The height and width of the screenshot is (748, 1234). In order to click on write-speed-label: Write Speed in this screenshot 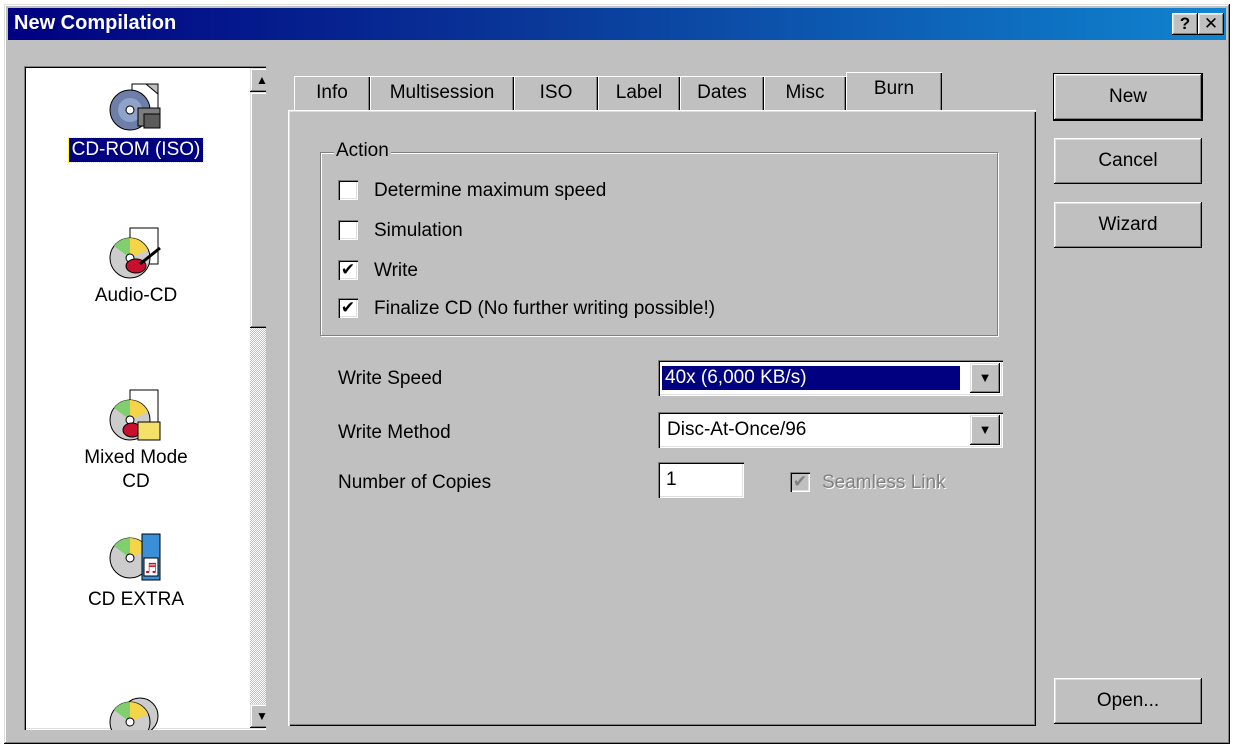, I will do `click(390, 378)`.